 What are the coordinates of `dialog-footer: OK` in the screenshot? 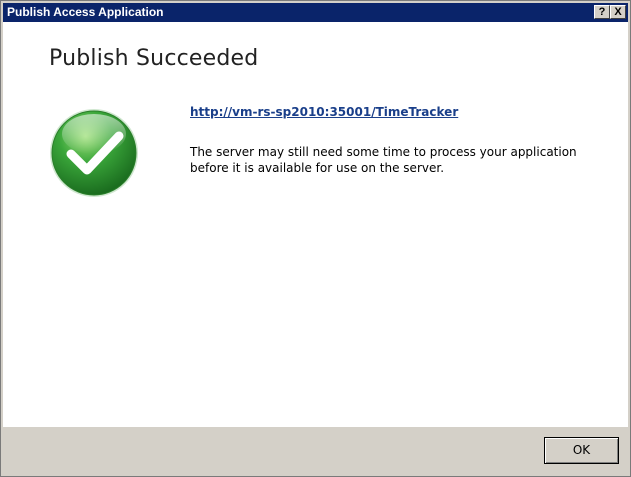 It's located at (315, 451).